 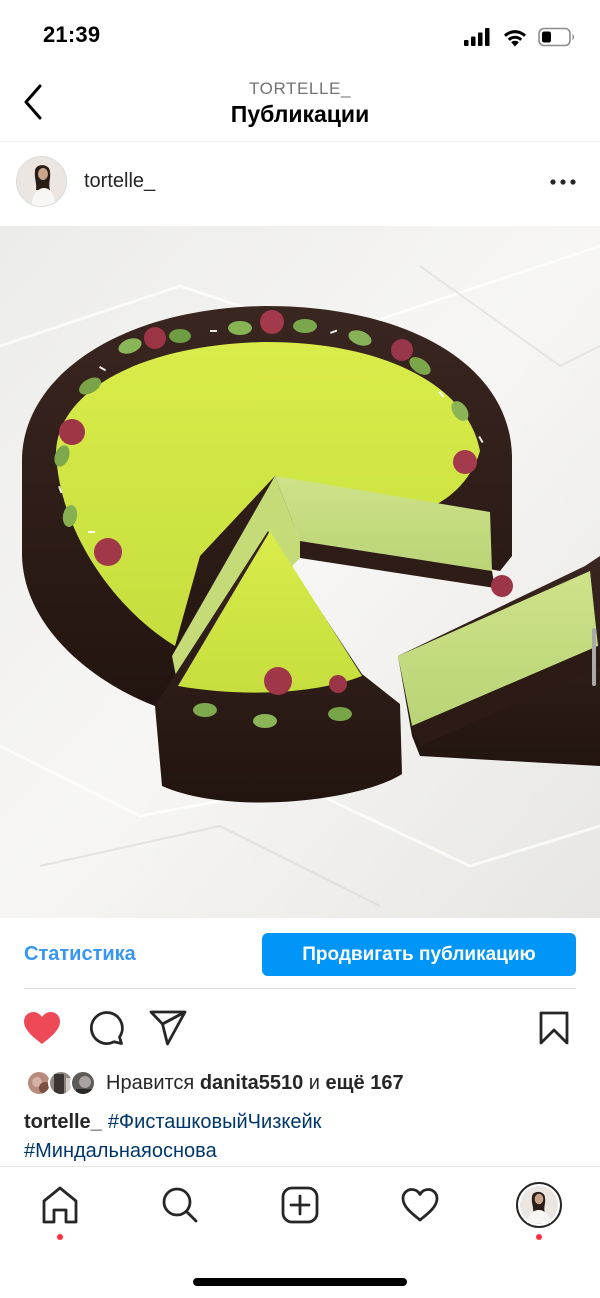 I want to click on tab-create, so click(x=300, y=1205).